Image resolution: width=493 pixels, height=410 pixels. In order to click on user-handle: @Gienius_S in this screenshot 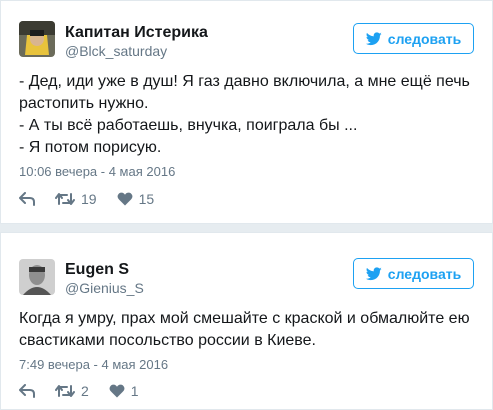, I will do `click(104, 288)`.